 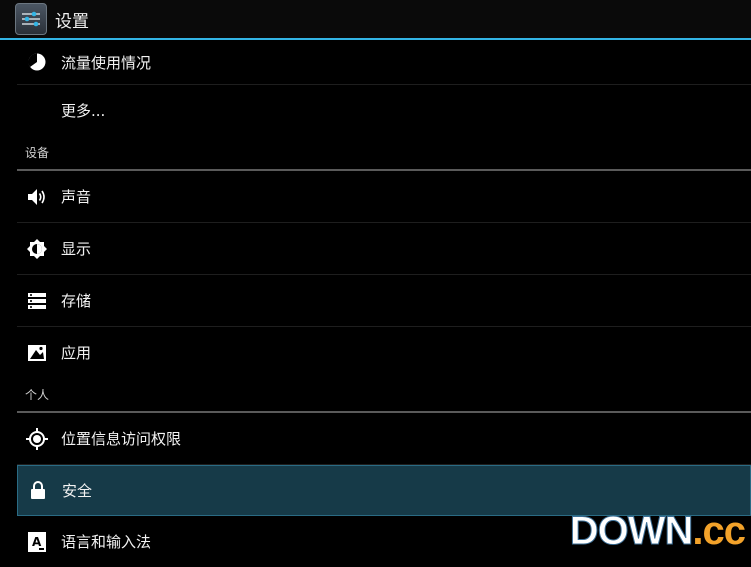 What do you see at coordinates (37, 353) in the screenshot?
I see `apps-icon` at bounding box center [37, 353].